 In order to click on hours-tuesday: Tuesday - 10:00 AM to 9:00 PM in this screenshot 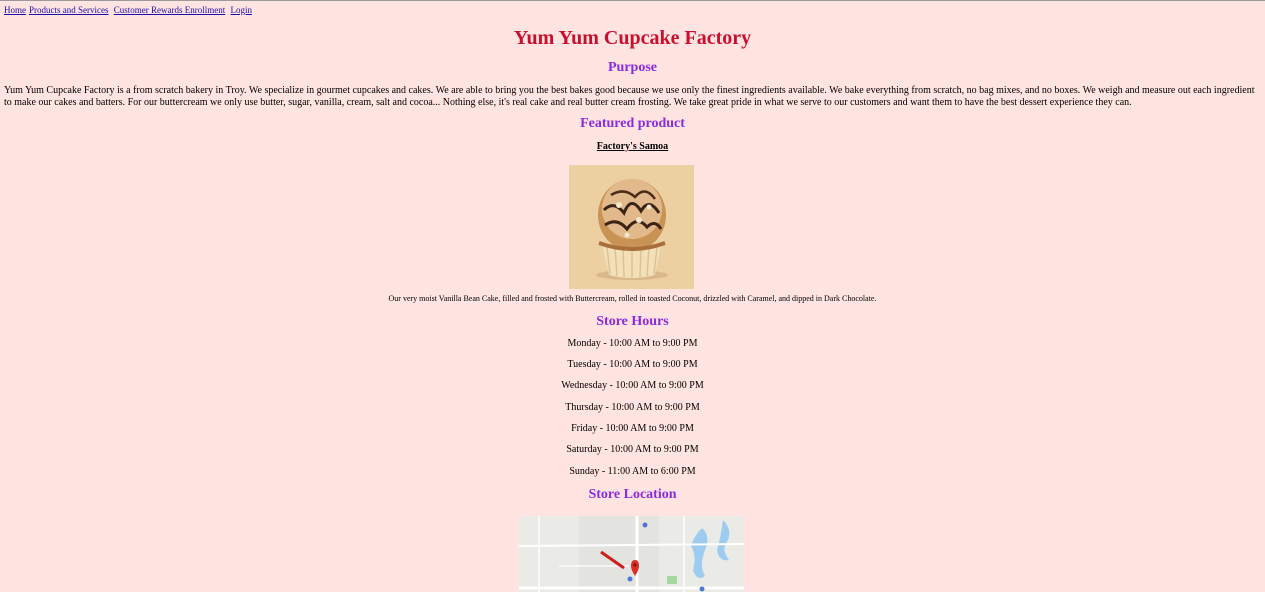, I will do `click(632, 364)`.